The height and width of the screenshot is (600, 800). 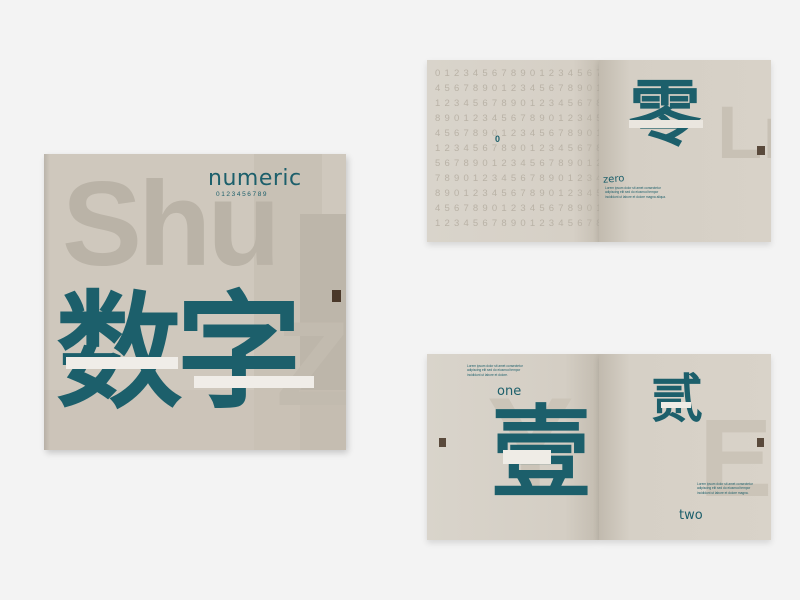 I want to click on chinese-zero: 零, so click(x=665, y=114).